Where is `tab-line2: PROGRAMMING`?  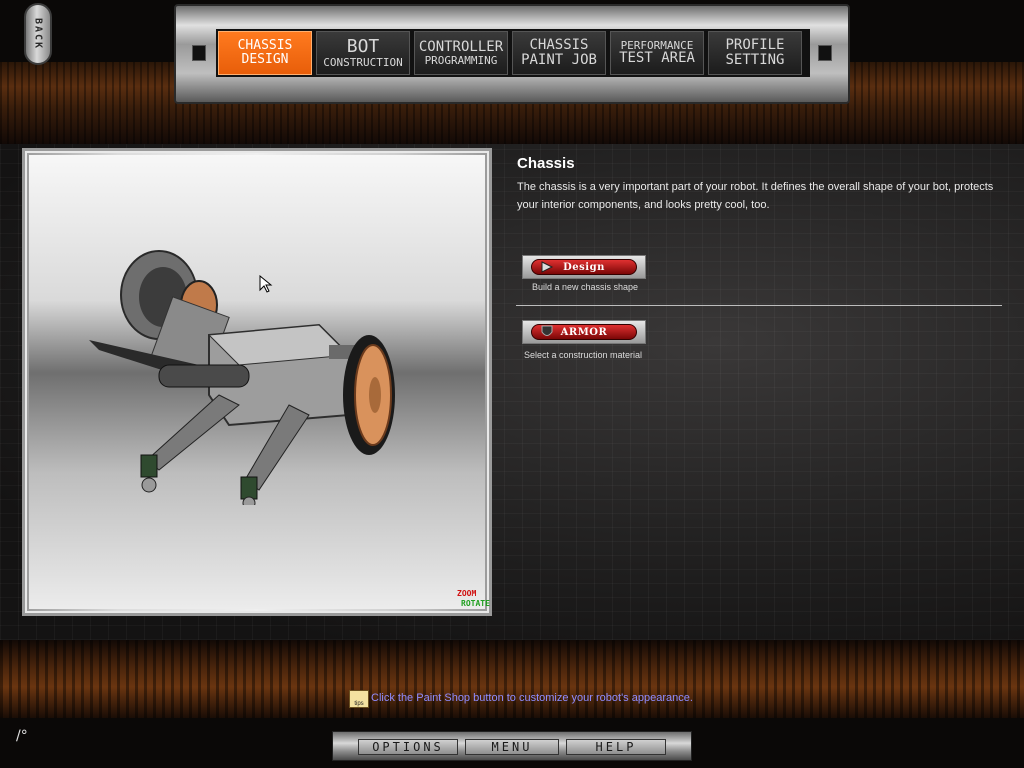
tab-line2: PROGRAMMING is located at coordinates (461, 60).